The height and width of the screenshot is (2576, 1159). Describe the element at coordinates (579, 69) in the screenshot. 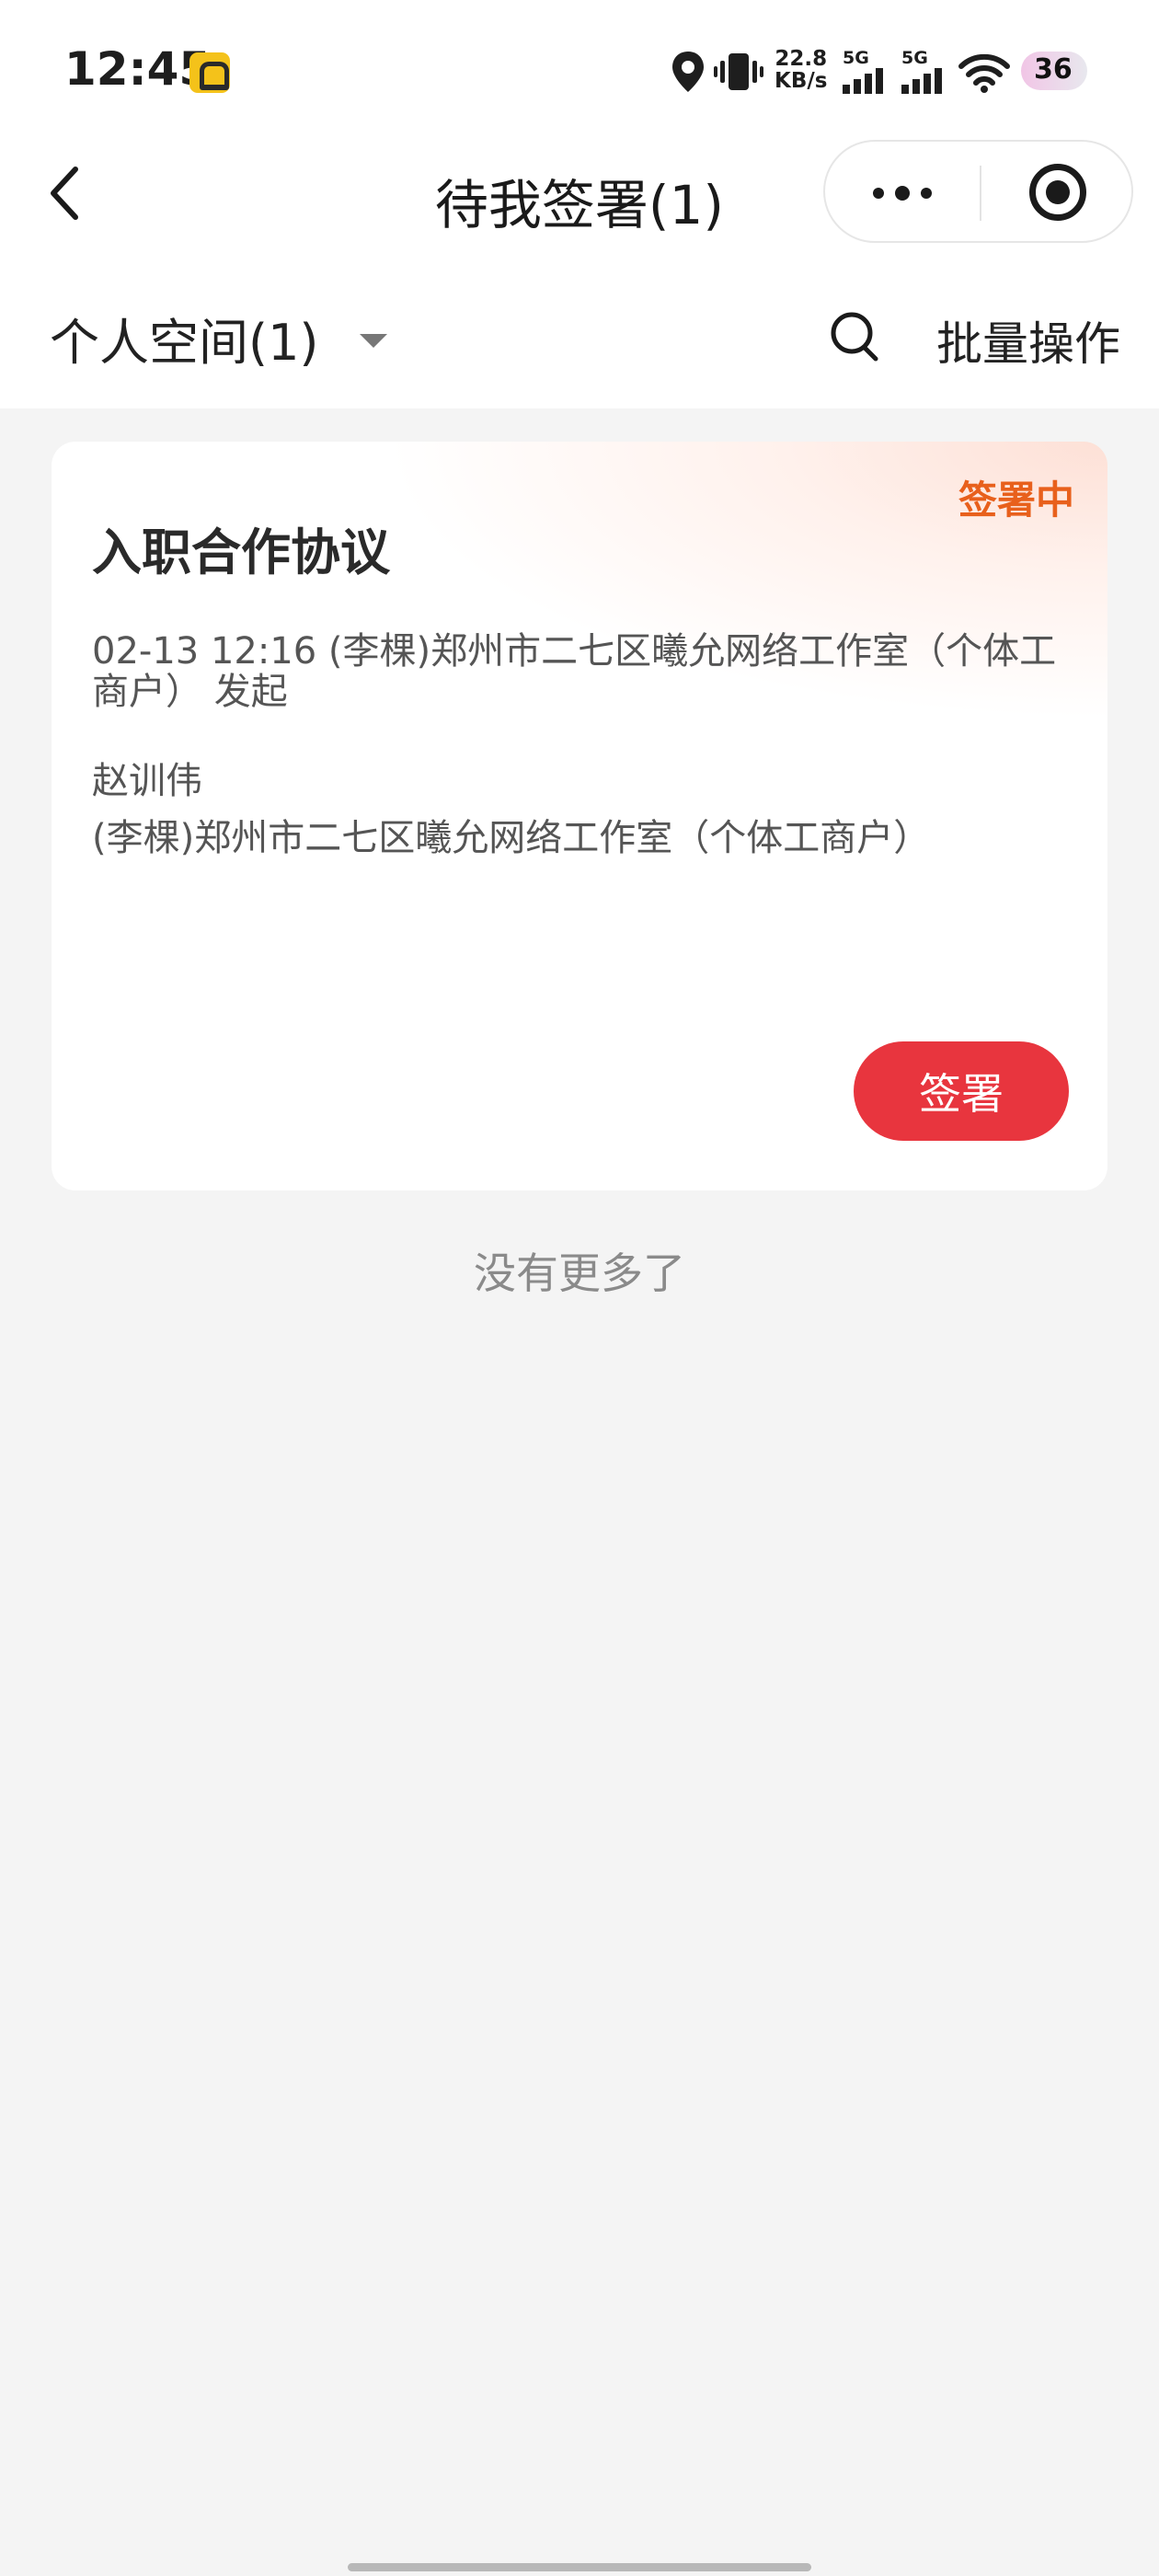

I see `status-bar: 12:45 22.8 KB/s 5G 5G 36` at that location.